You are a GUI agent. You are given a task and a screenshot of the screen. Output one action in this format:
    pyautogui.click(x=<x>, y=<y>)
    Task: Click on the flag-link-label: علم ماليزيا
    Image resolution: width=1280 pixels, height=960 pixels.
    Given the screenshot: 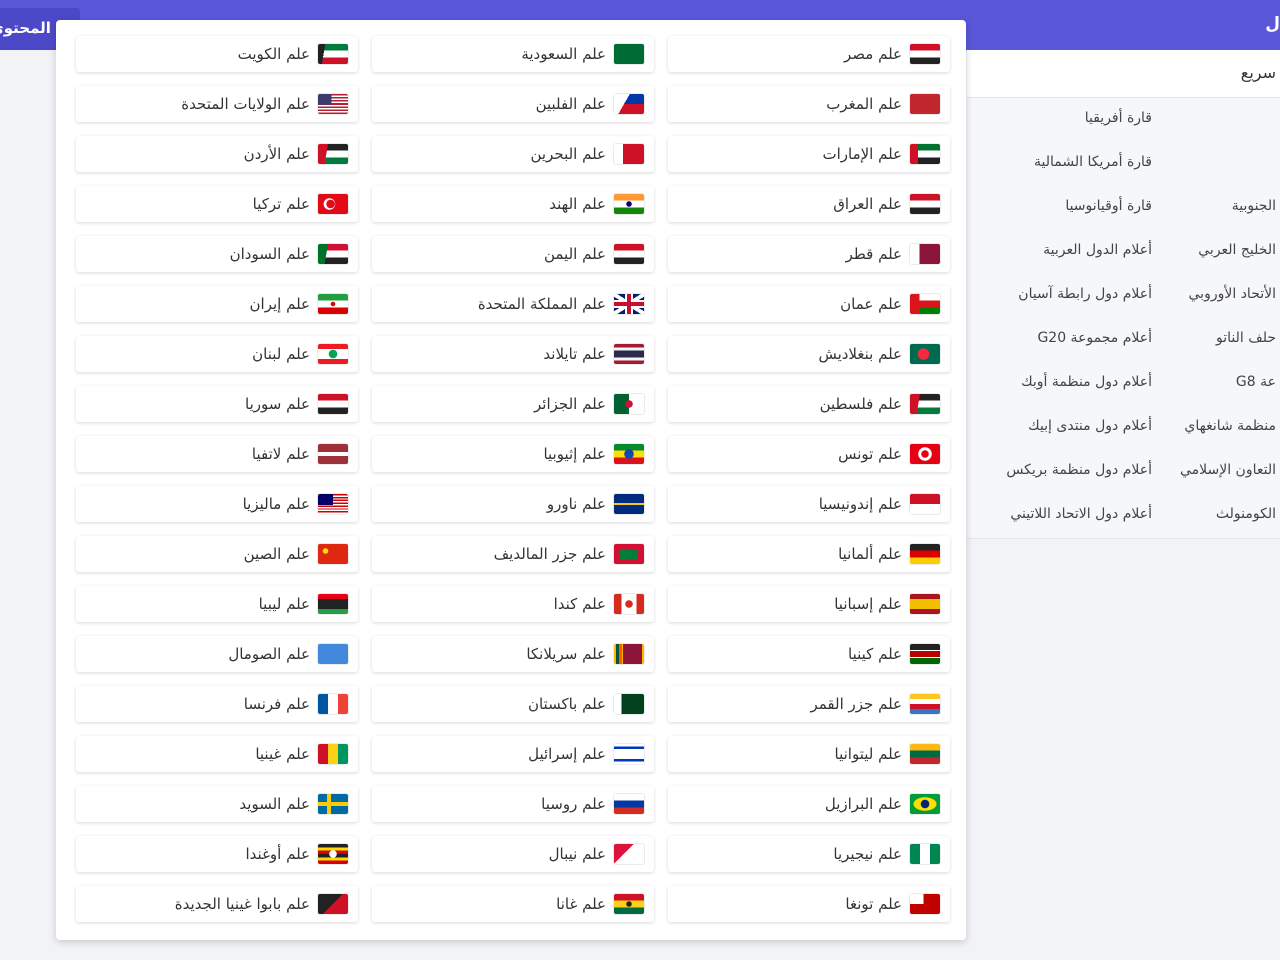 What is the action you would take?
    pyautogui.click(x=276, y=504)
    